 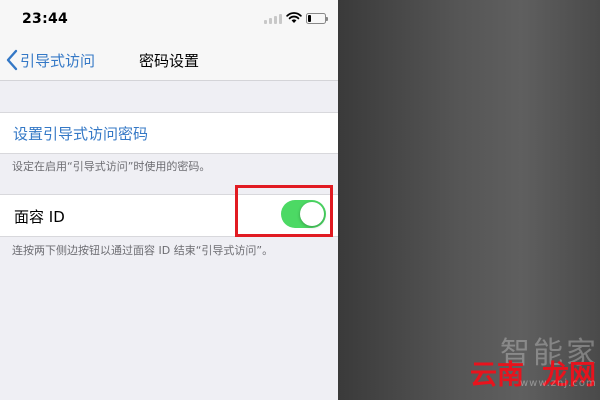 What do you see at coordinates (143, 250) in the screenshot?
I see `face-id-footer: 连按两下侧边按钮以通过面容 ID 结束“引导式访问”。` at bounding box center [143, 250].